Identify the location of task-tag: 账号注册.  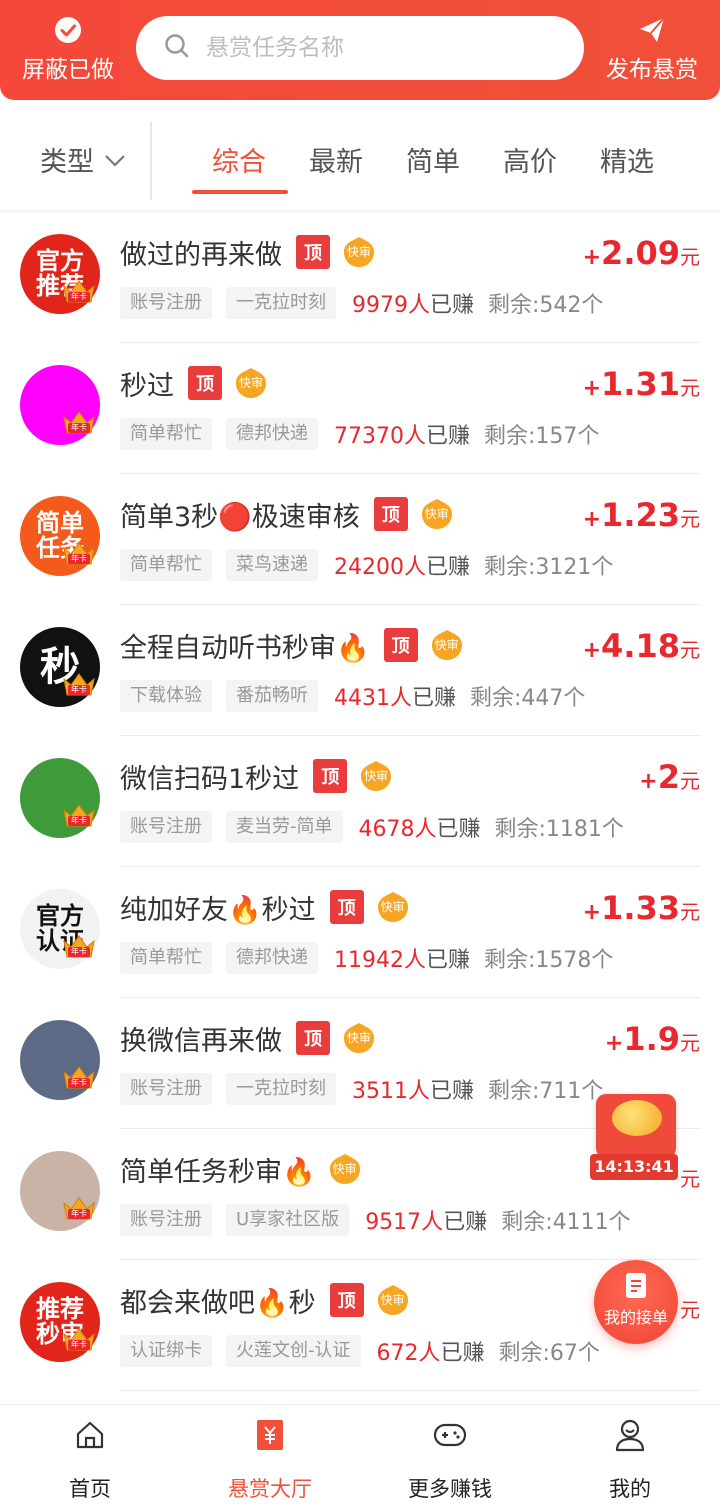
(166, 1089).